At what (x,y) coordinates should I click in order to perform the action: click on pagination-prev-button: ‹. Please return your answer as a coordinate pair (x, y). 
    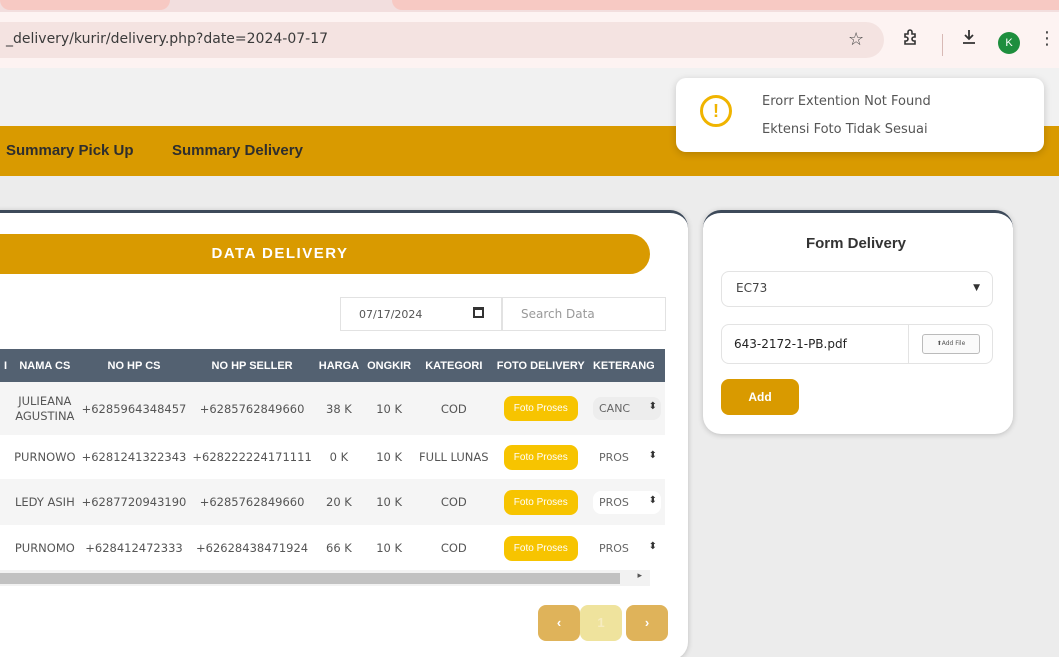
    Looking at the image, I should click on (559, 623).